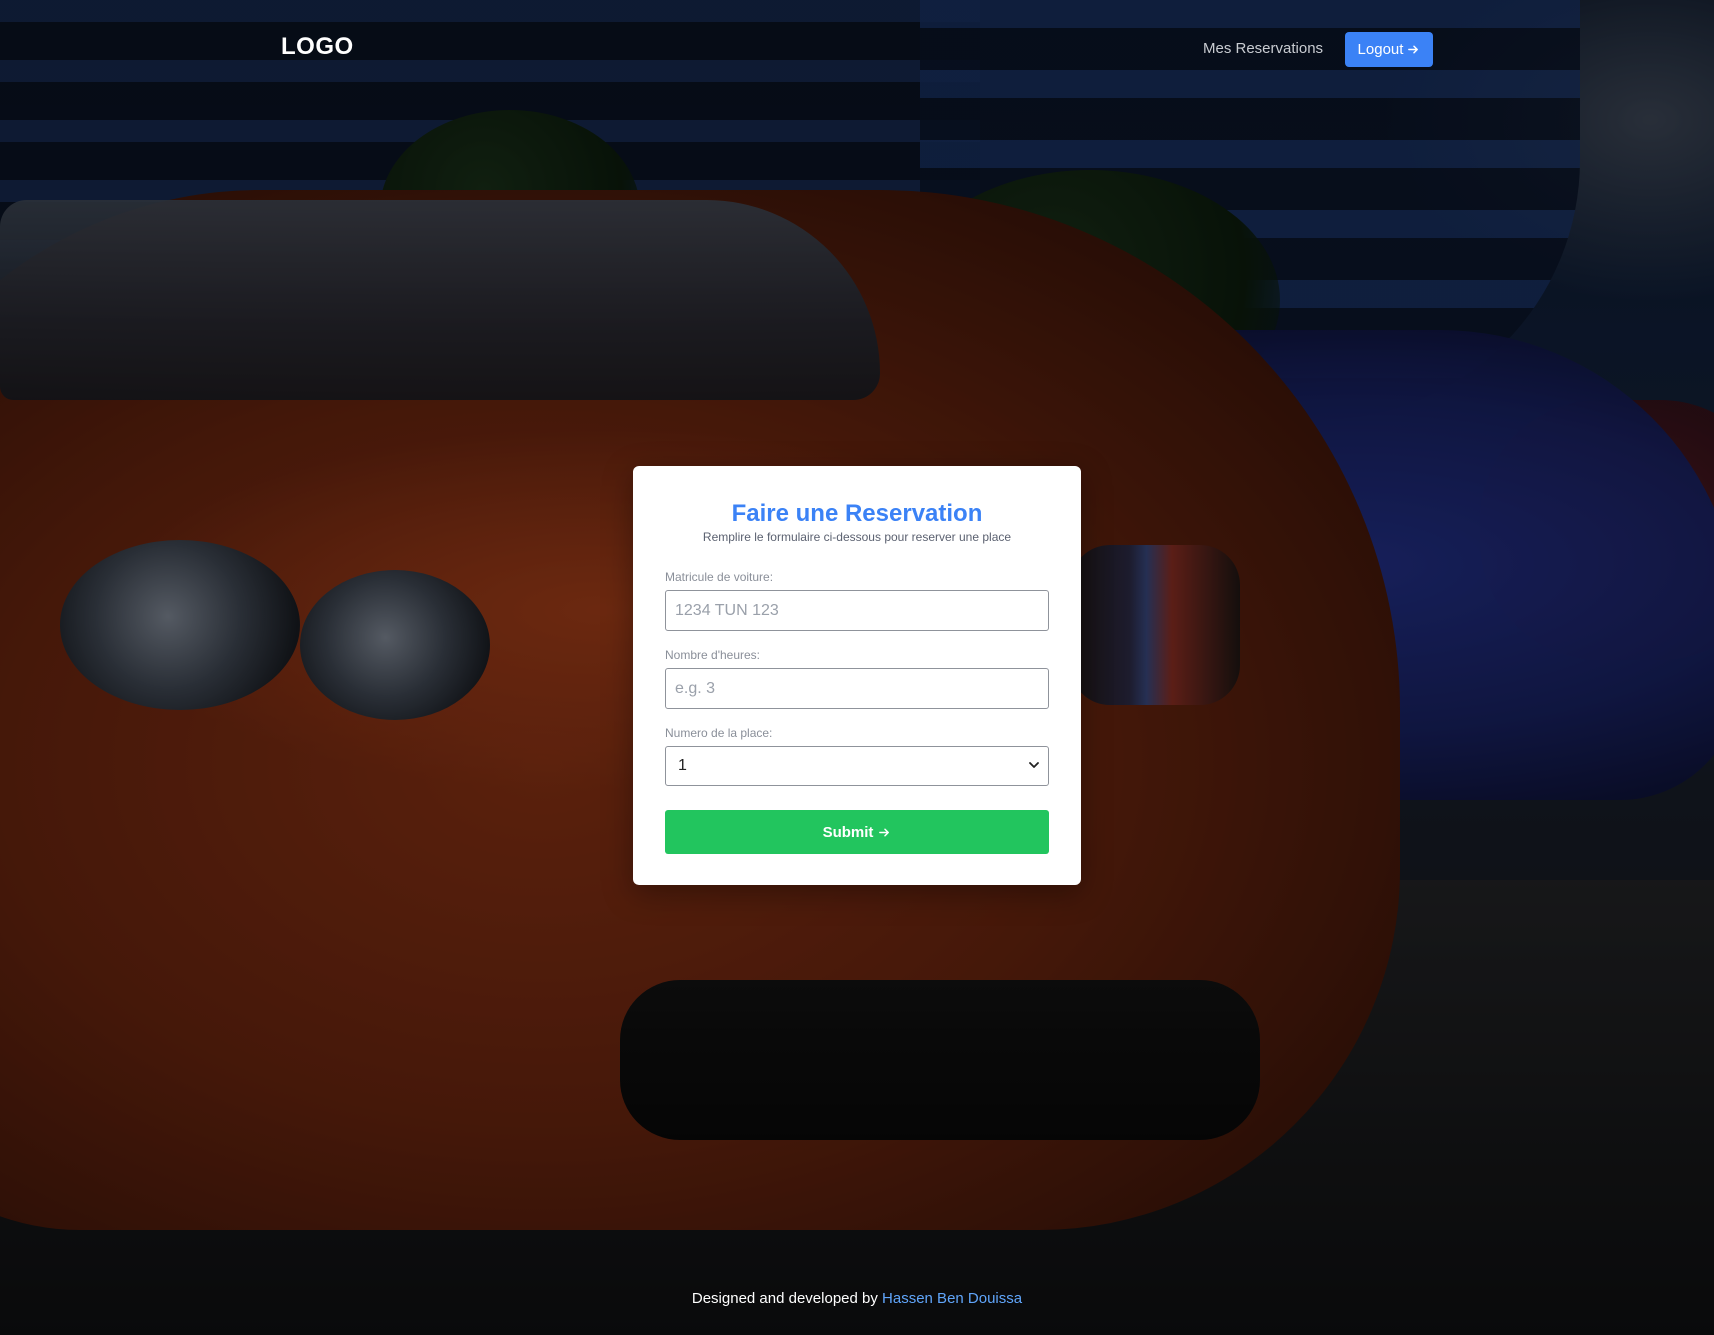  Describe the element at coordinates (857, 766) in the screenshot. I see `place-select: 1` at that location.